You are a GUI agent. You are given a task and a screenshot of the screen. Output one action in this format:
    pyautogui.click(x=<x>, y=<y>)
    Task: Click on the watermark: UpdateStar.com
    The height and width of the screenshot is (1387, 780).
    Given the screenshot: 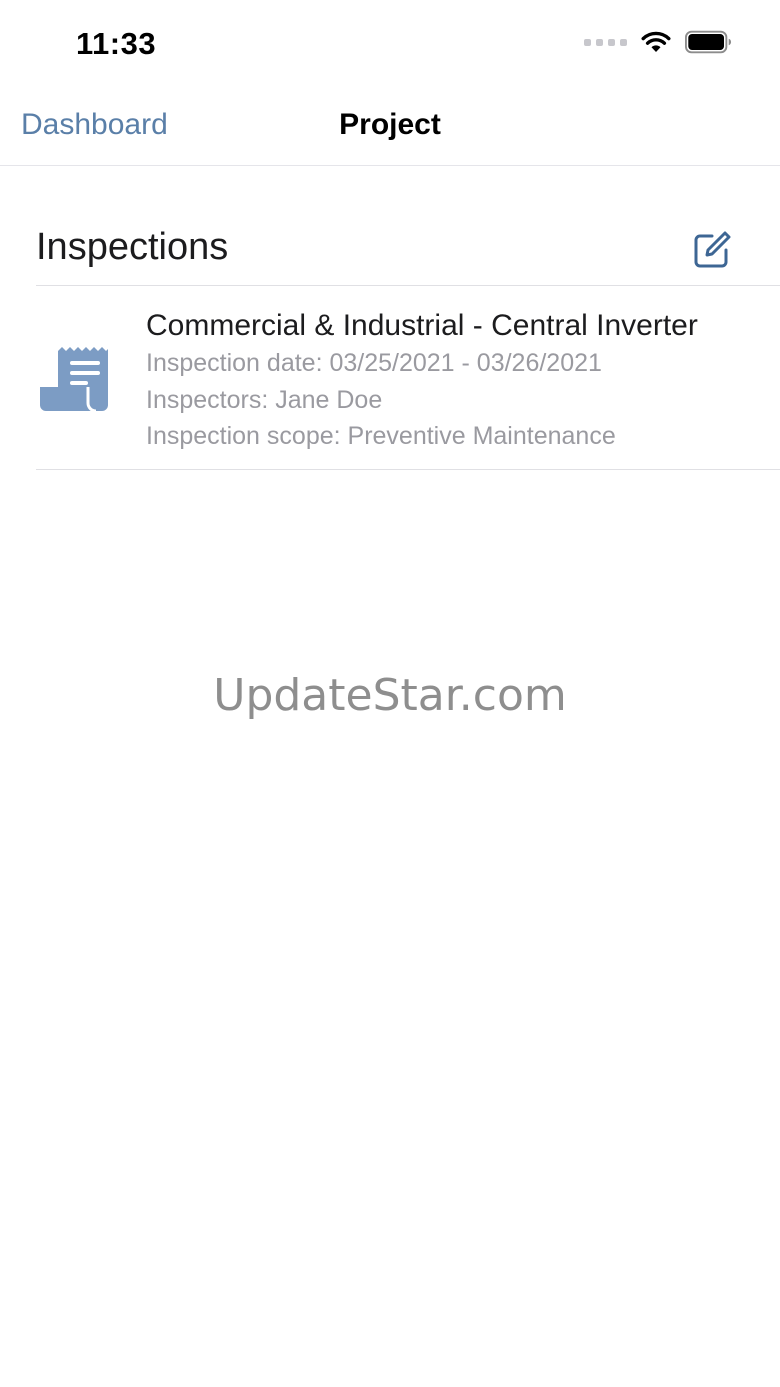 What is the action you would take?
    pyautogui.click(x=390, y=695)
    